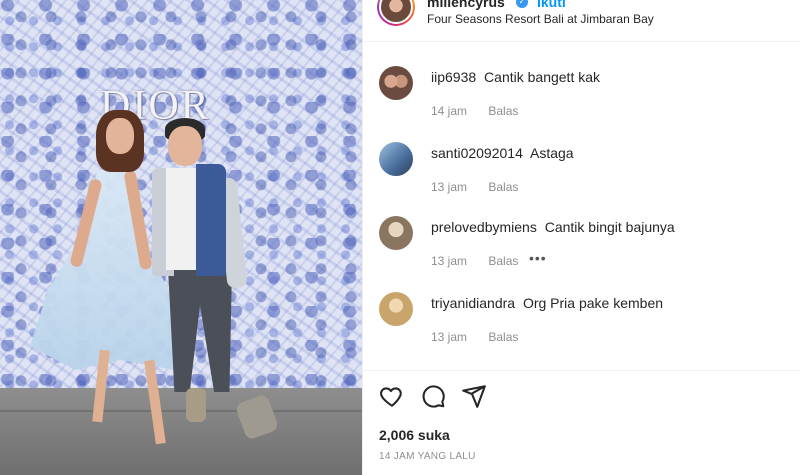  What do you see at coordinates (185, 146) in the screenshot?
I see `man-face` at bounding box center [185, 146].